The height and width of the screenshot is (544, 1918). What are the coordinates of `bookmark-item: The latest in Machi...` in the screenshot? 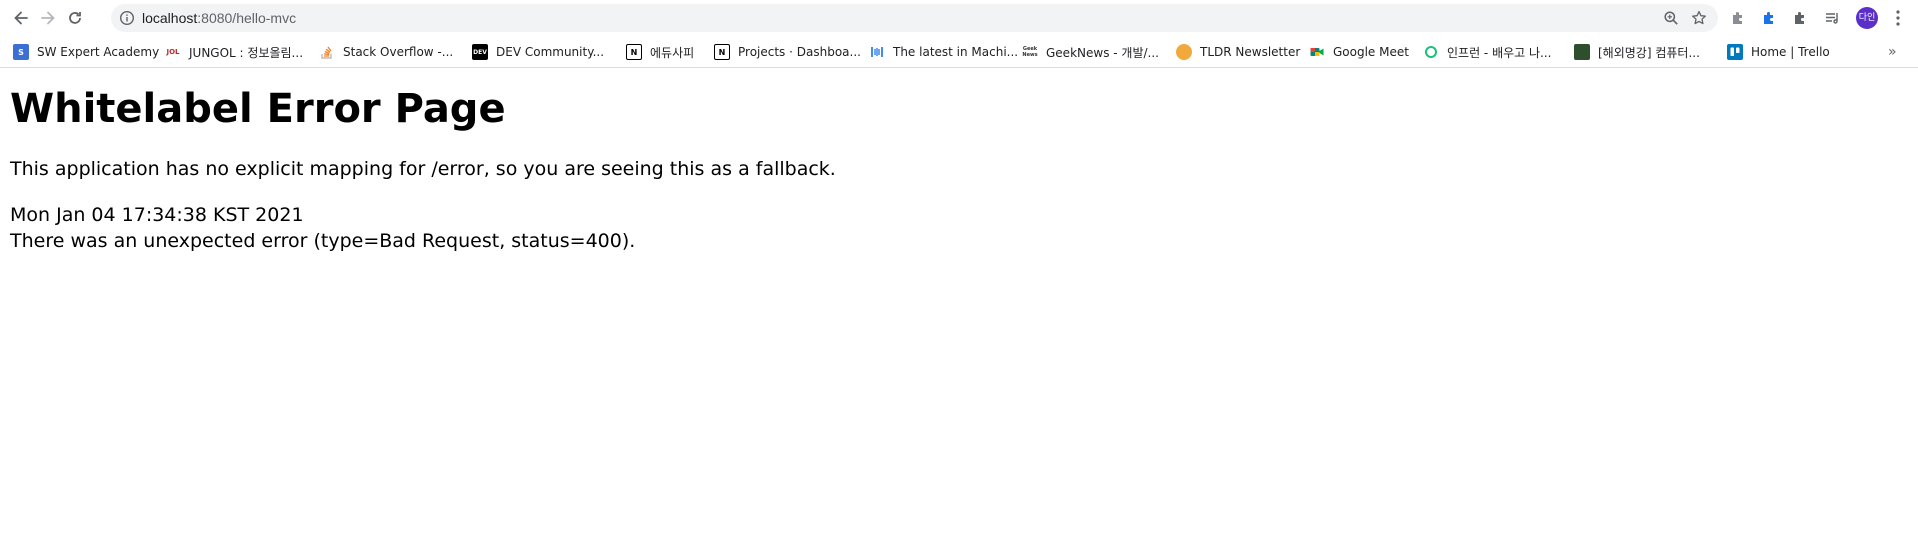 It's located at (943, 52).